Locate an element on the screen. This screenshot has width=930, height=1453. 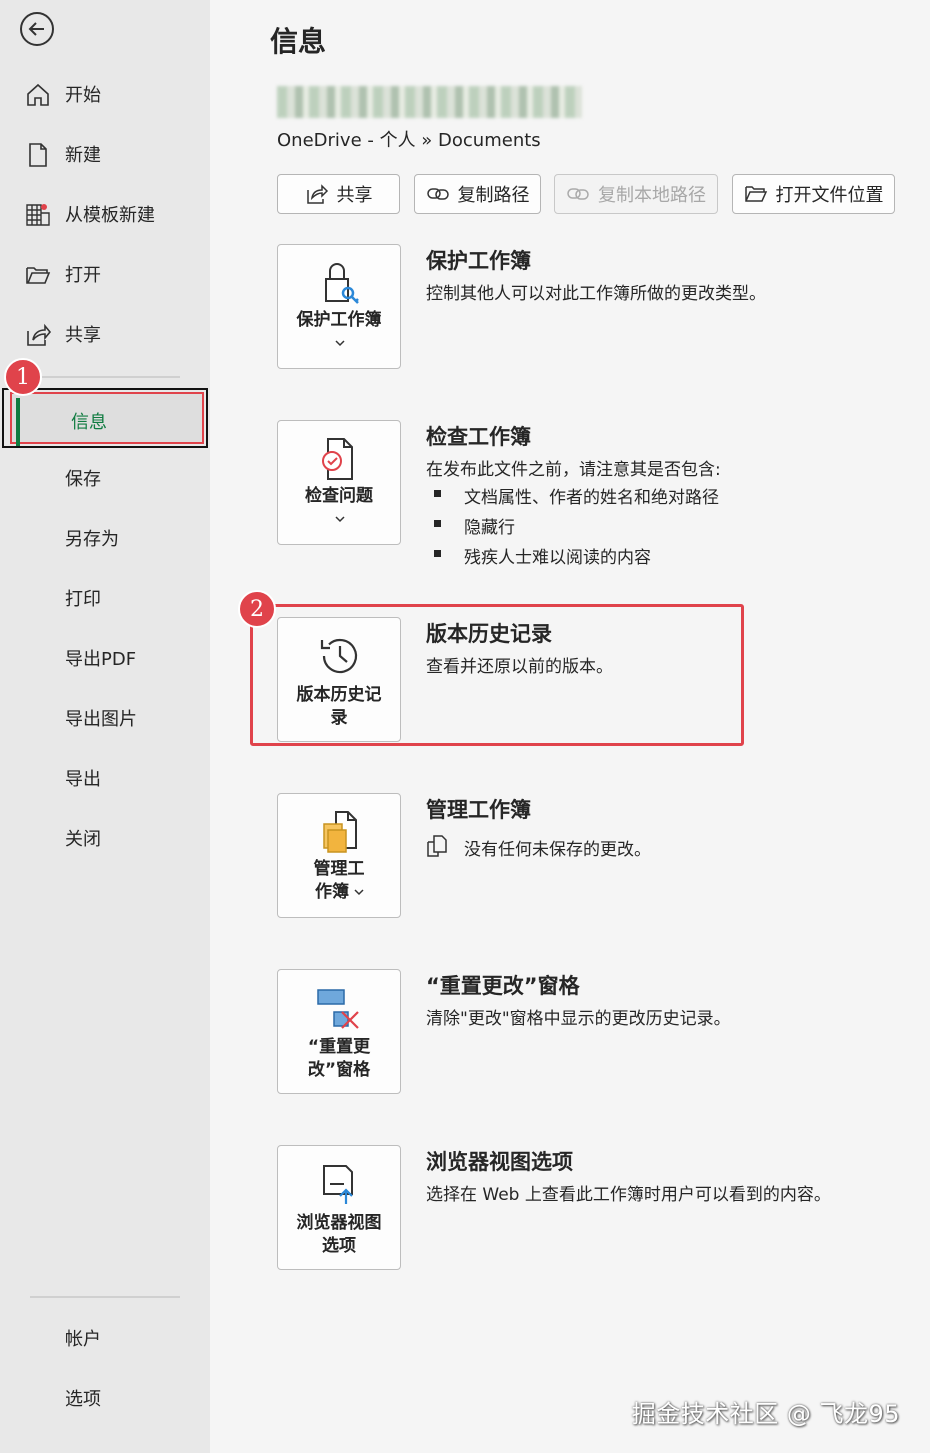
step-badge-2: 2 is located at coordinates (257, 609).